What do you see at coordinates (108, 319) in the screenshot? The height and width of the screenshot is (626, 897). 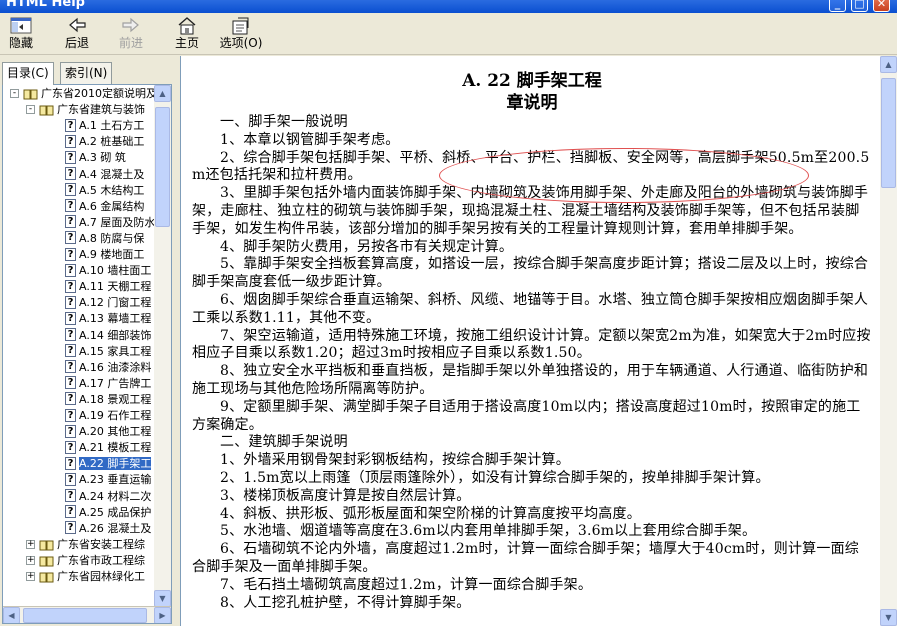 I see `tree-item: ? A.13 幕墙工程` at bounding box center [108, 319].